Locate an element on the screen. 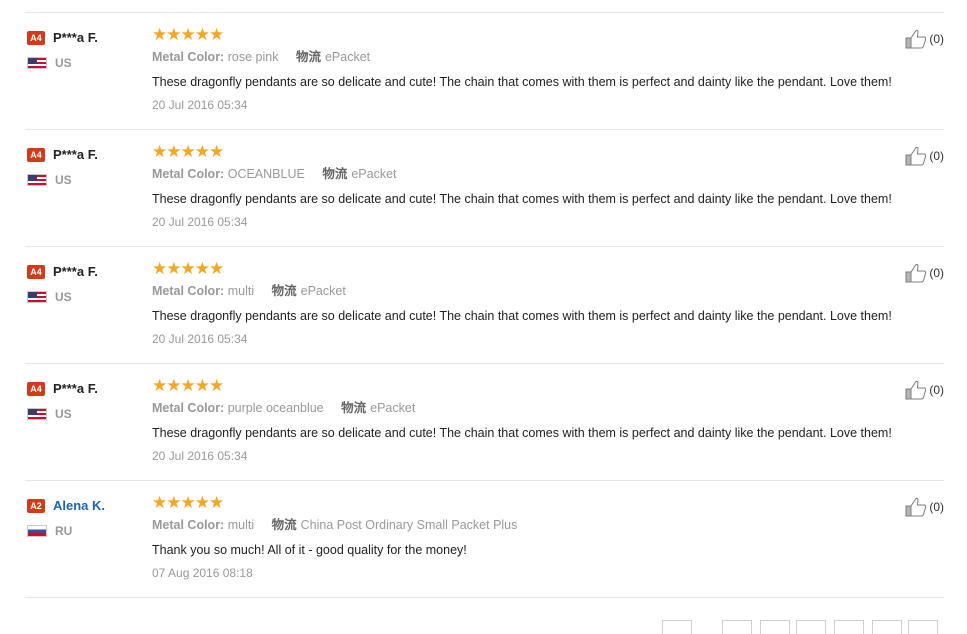  ru-flag-icon is located at coordinates (37, 531).